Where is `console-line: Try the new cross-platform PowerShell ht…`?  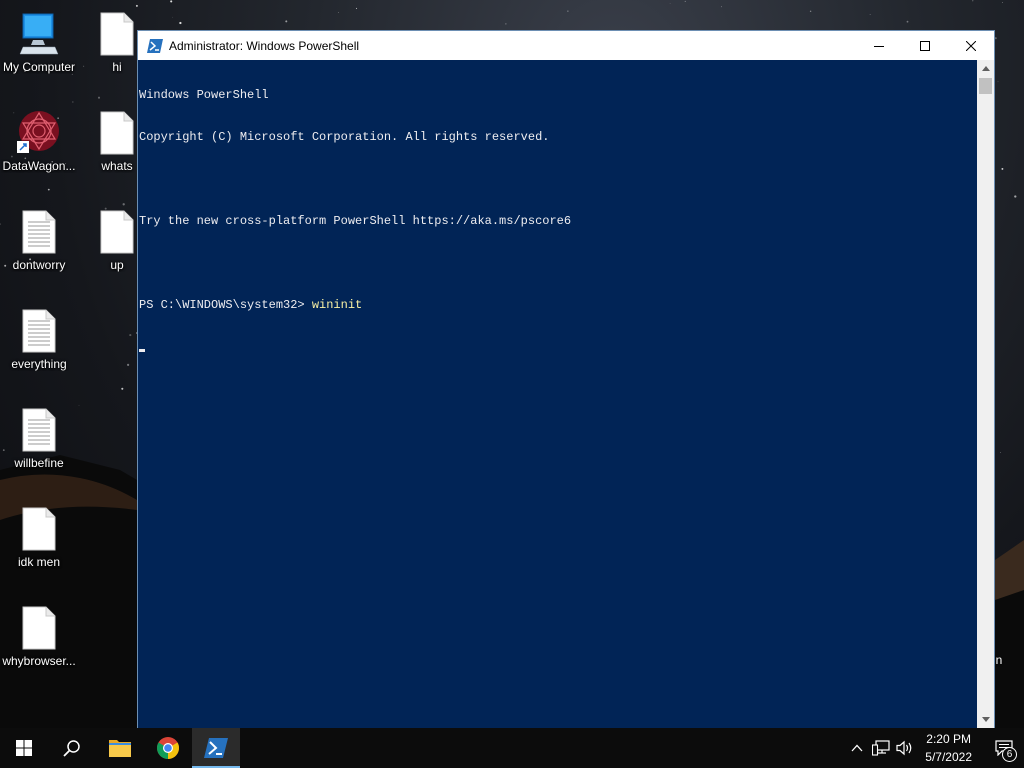
console-line: Try the new cross-platform PowerShell ht… is located at coordinates (355, 221).